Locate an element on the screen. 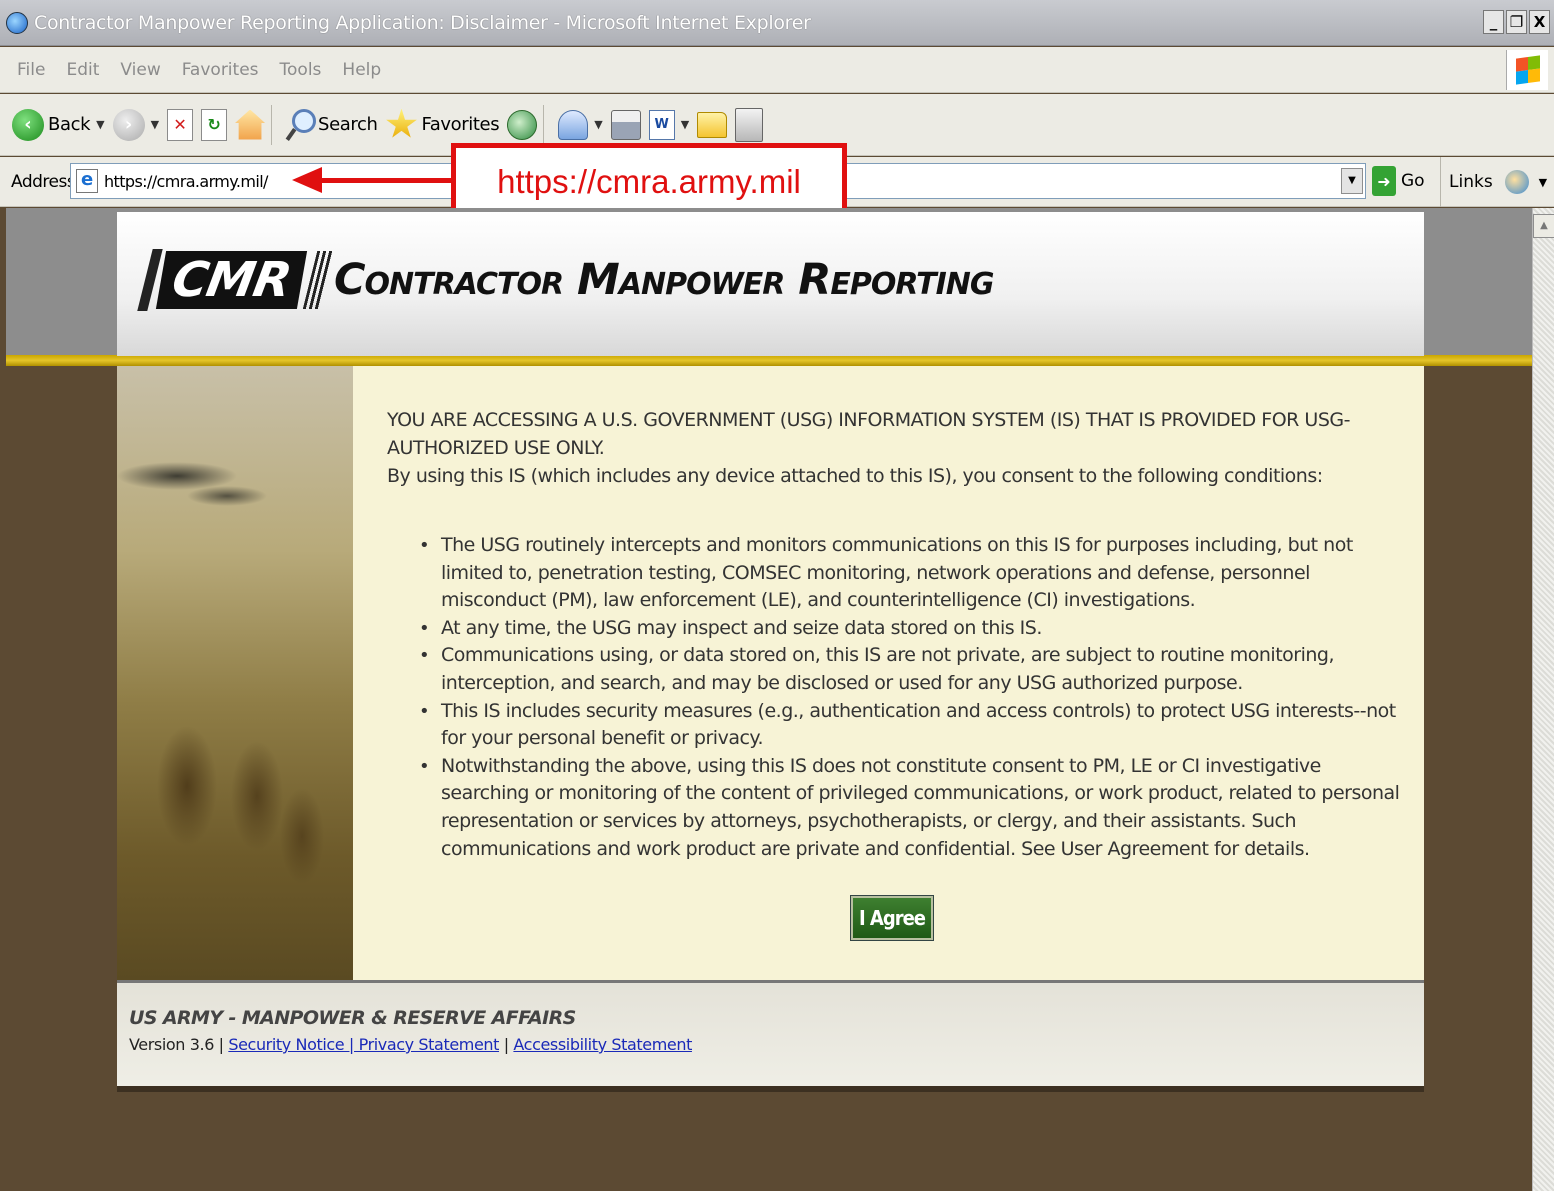 The height and width of the screenshot is (1191, 1554). media-button is located at coordinates (522, 124).